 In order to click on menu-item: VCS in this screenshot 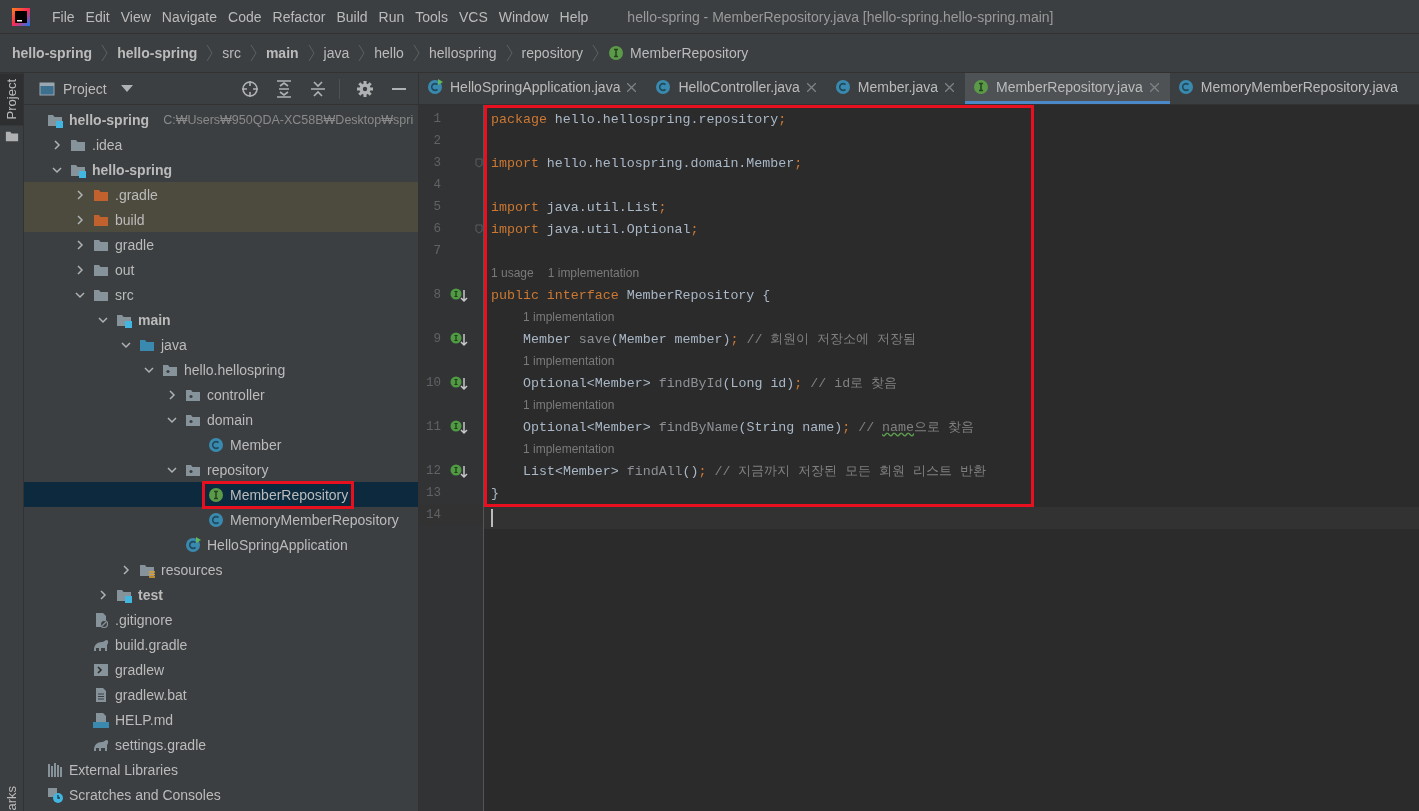, I will do `click(473, 16)`.